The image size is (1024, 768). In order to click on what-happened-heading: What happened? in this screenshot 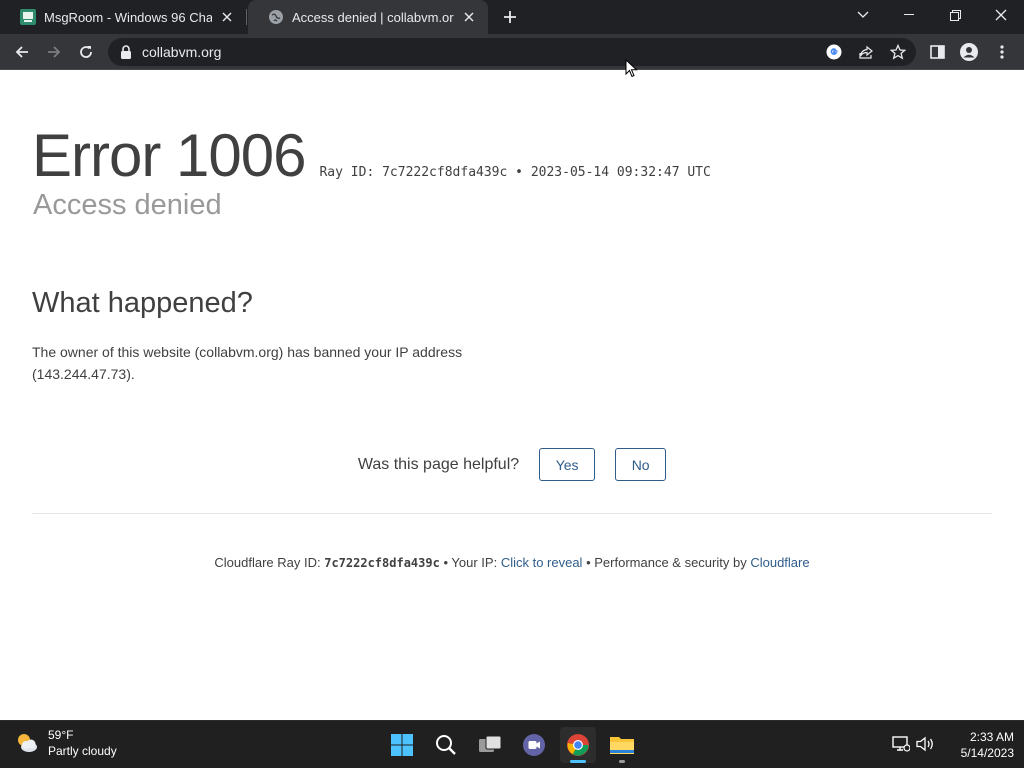, I will do `click(142, 303)`.